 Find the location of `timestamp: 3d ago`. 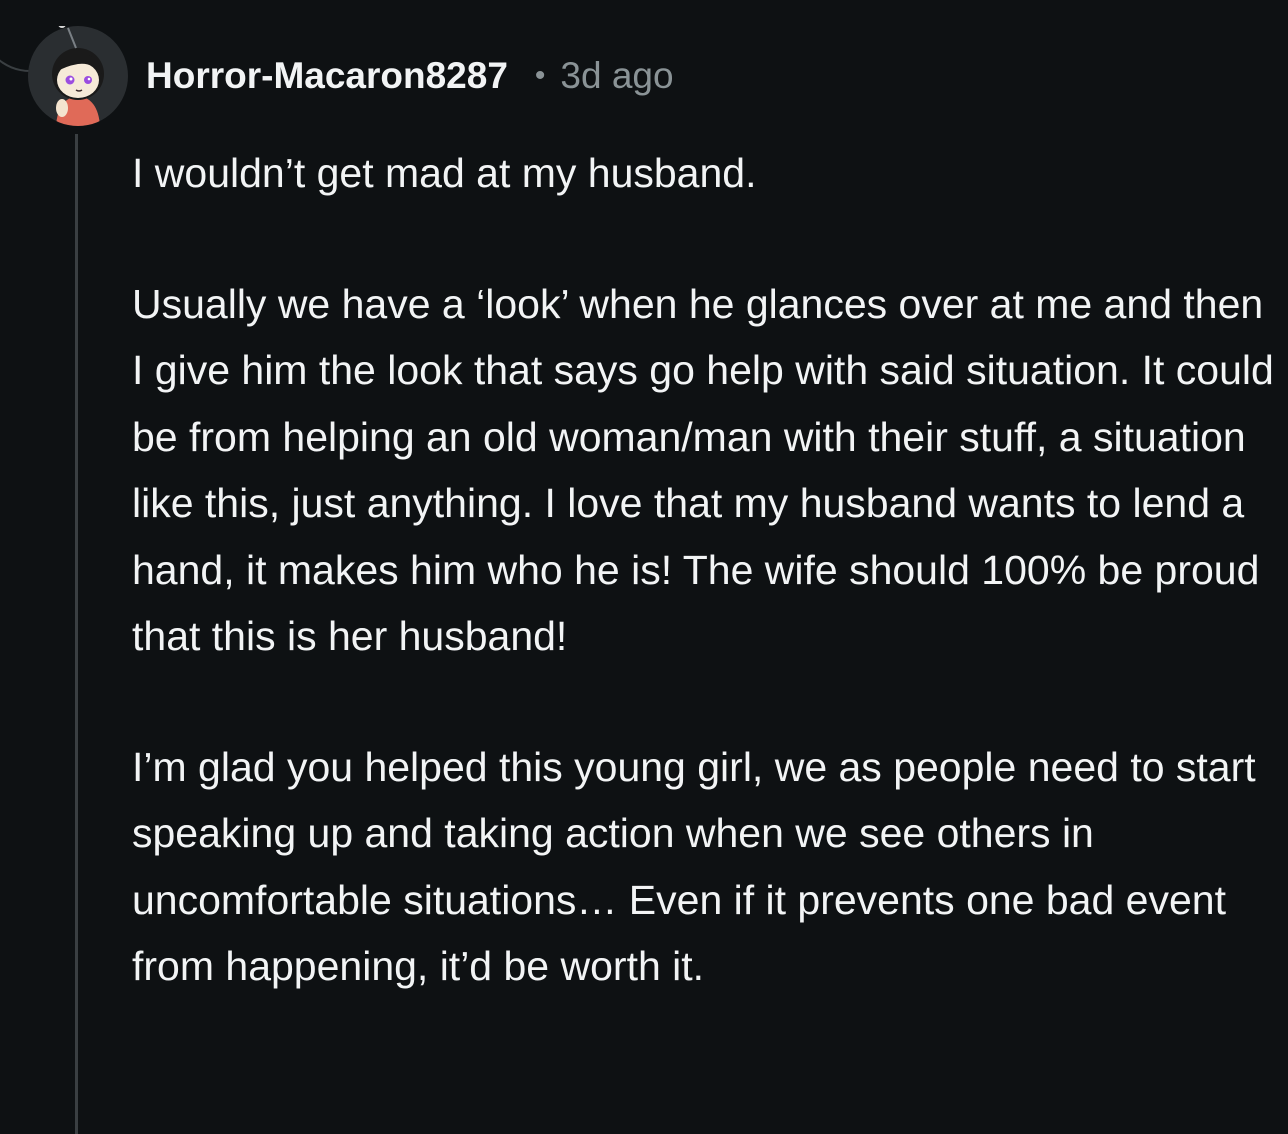

timestamp: 3d ago is located at coordinates (616, 76).